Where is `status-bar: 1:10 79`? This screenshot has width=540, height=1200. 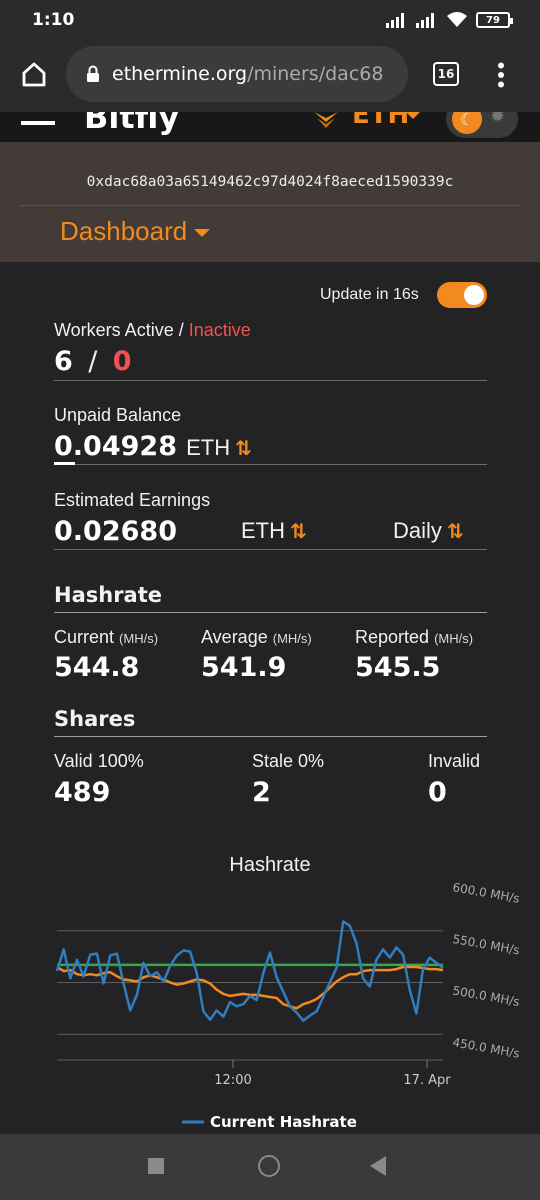 status-bar: 1:10 79 is located at coordinates (270, 20).